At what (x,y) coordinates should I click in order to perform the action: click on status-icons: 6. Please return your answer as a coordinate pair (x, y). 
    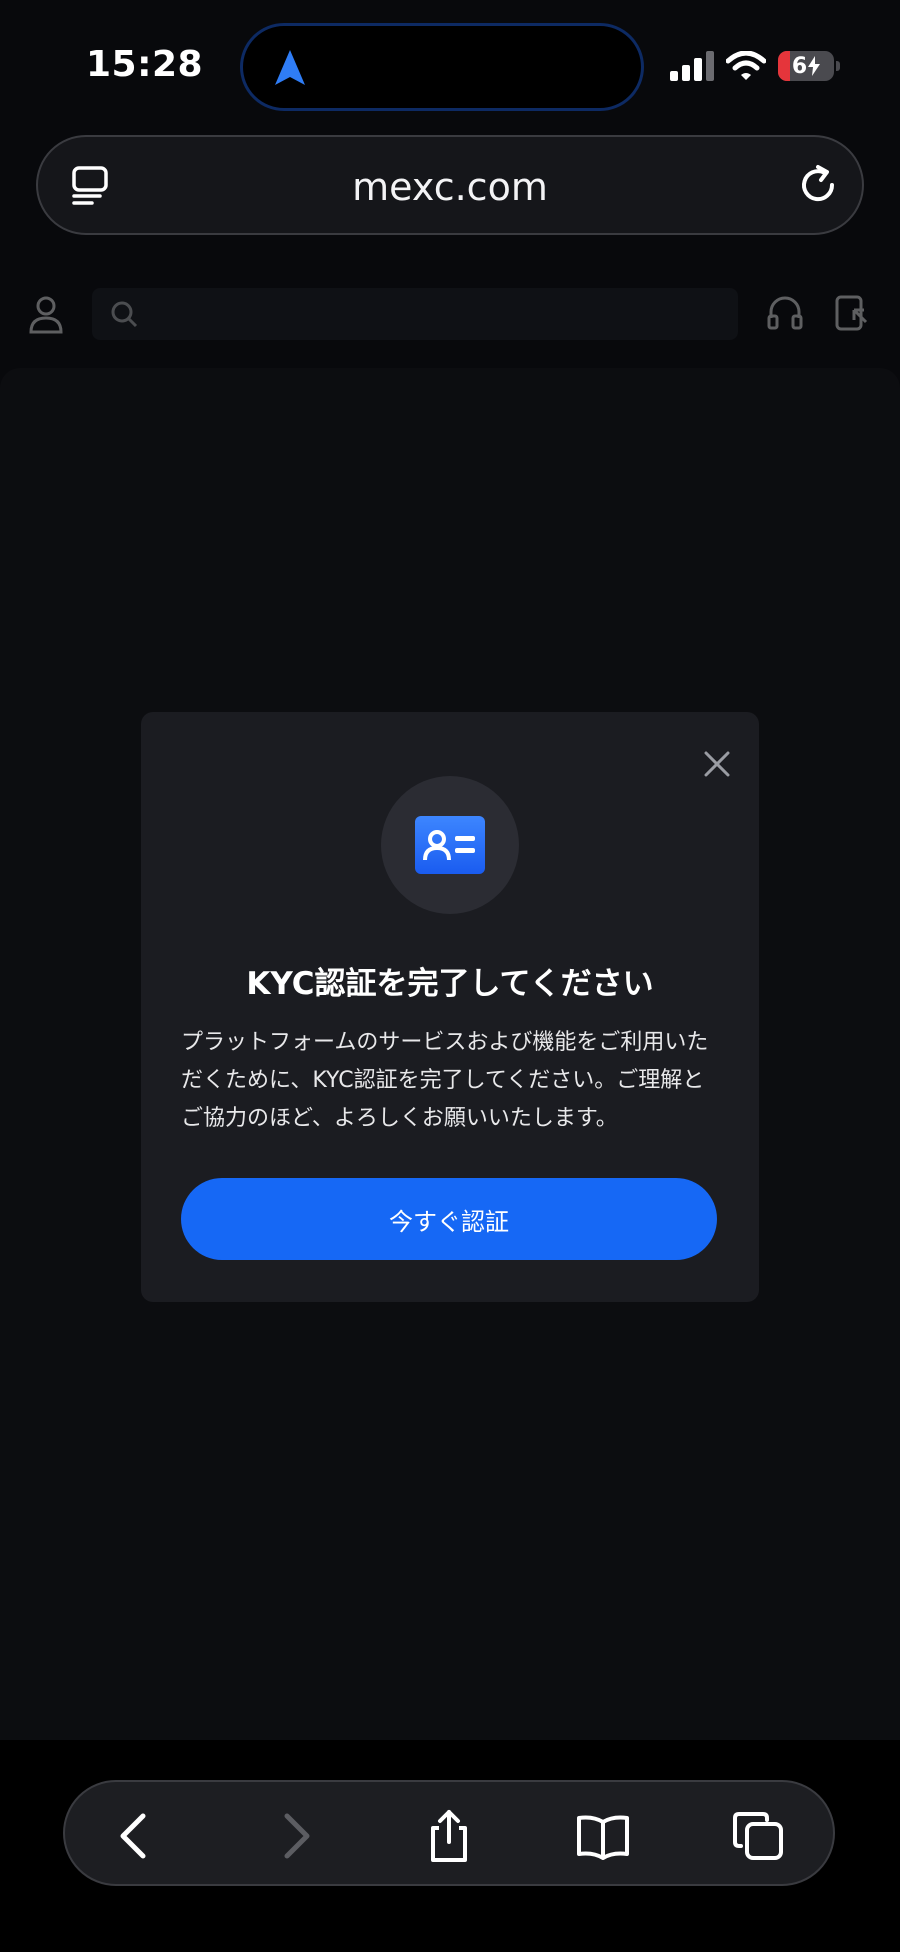
    Looking at the image, I should click on (755, 66).